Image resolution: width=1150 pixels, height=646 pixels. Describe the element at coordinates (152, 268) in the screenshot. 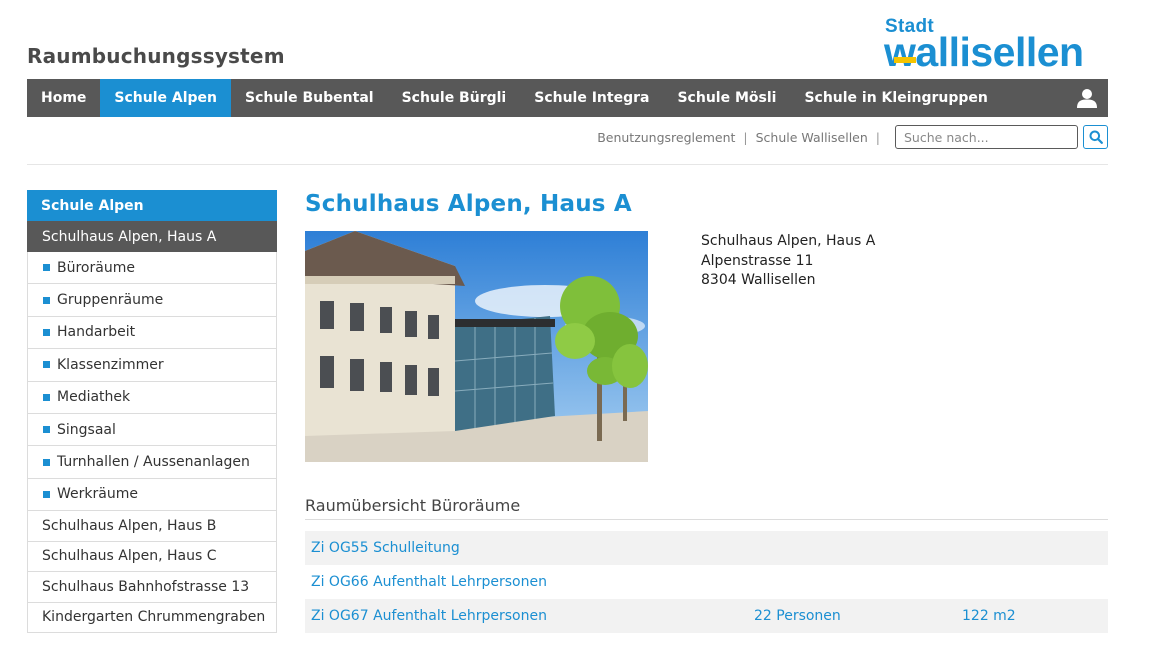

I see `sidebar-item-bueroraeume: Büroräume` at that location.